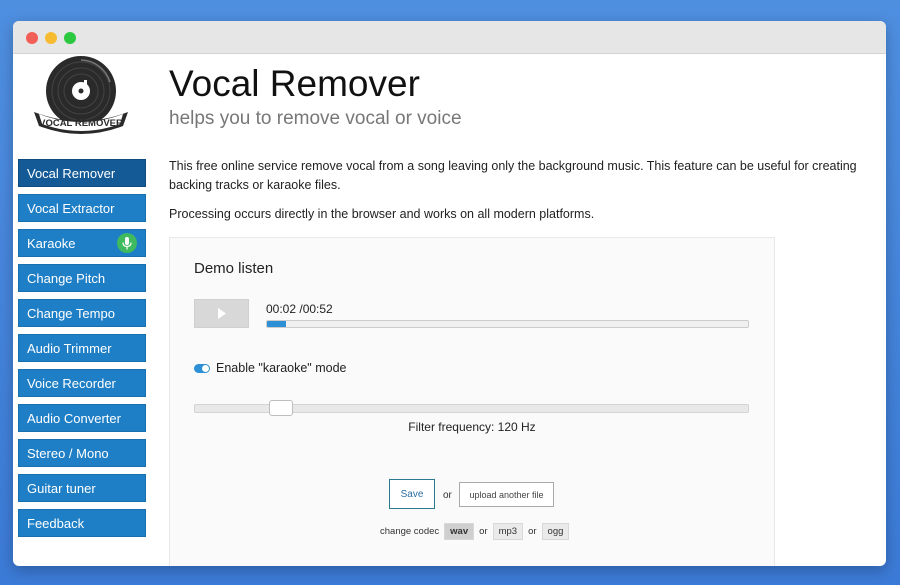 Image resolution: width=900 pixels, height=585 pixels. I want to click on filter-frequency-label: Filter frequency: 120 Hz, so click(472, 427).